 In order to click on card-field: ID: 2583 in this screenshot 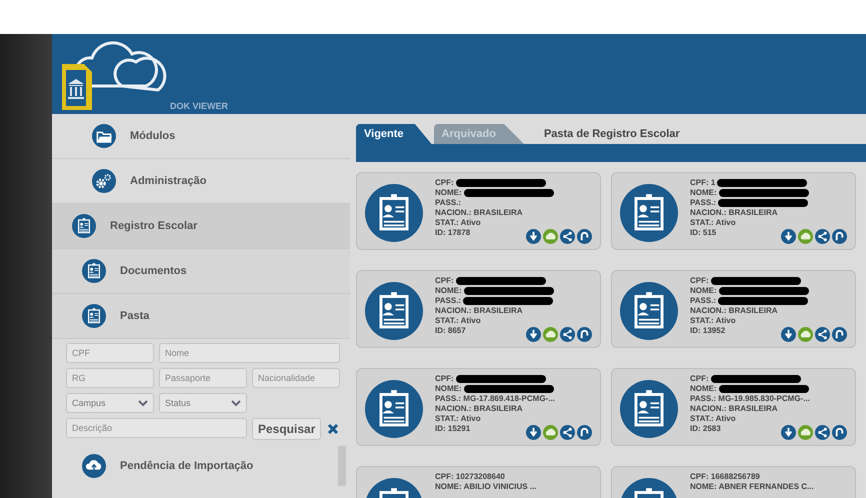, I will do `click(705, 429)`.